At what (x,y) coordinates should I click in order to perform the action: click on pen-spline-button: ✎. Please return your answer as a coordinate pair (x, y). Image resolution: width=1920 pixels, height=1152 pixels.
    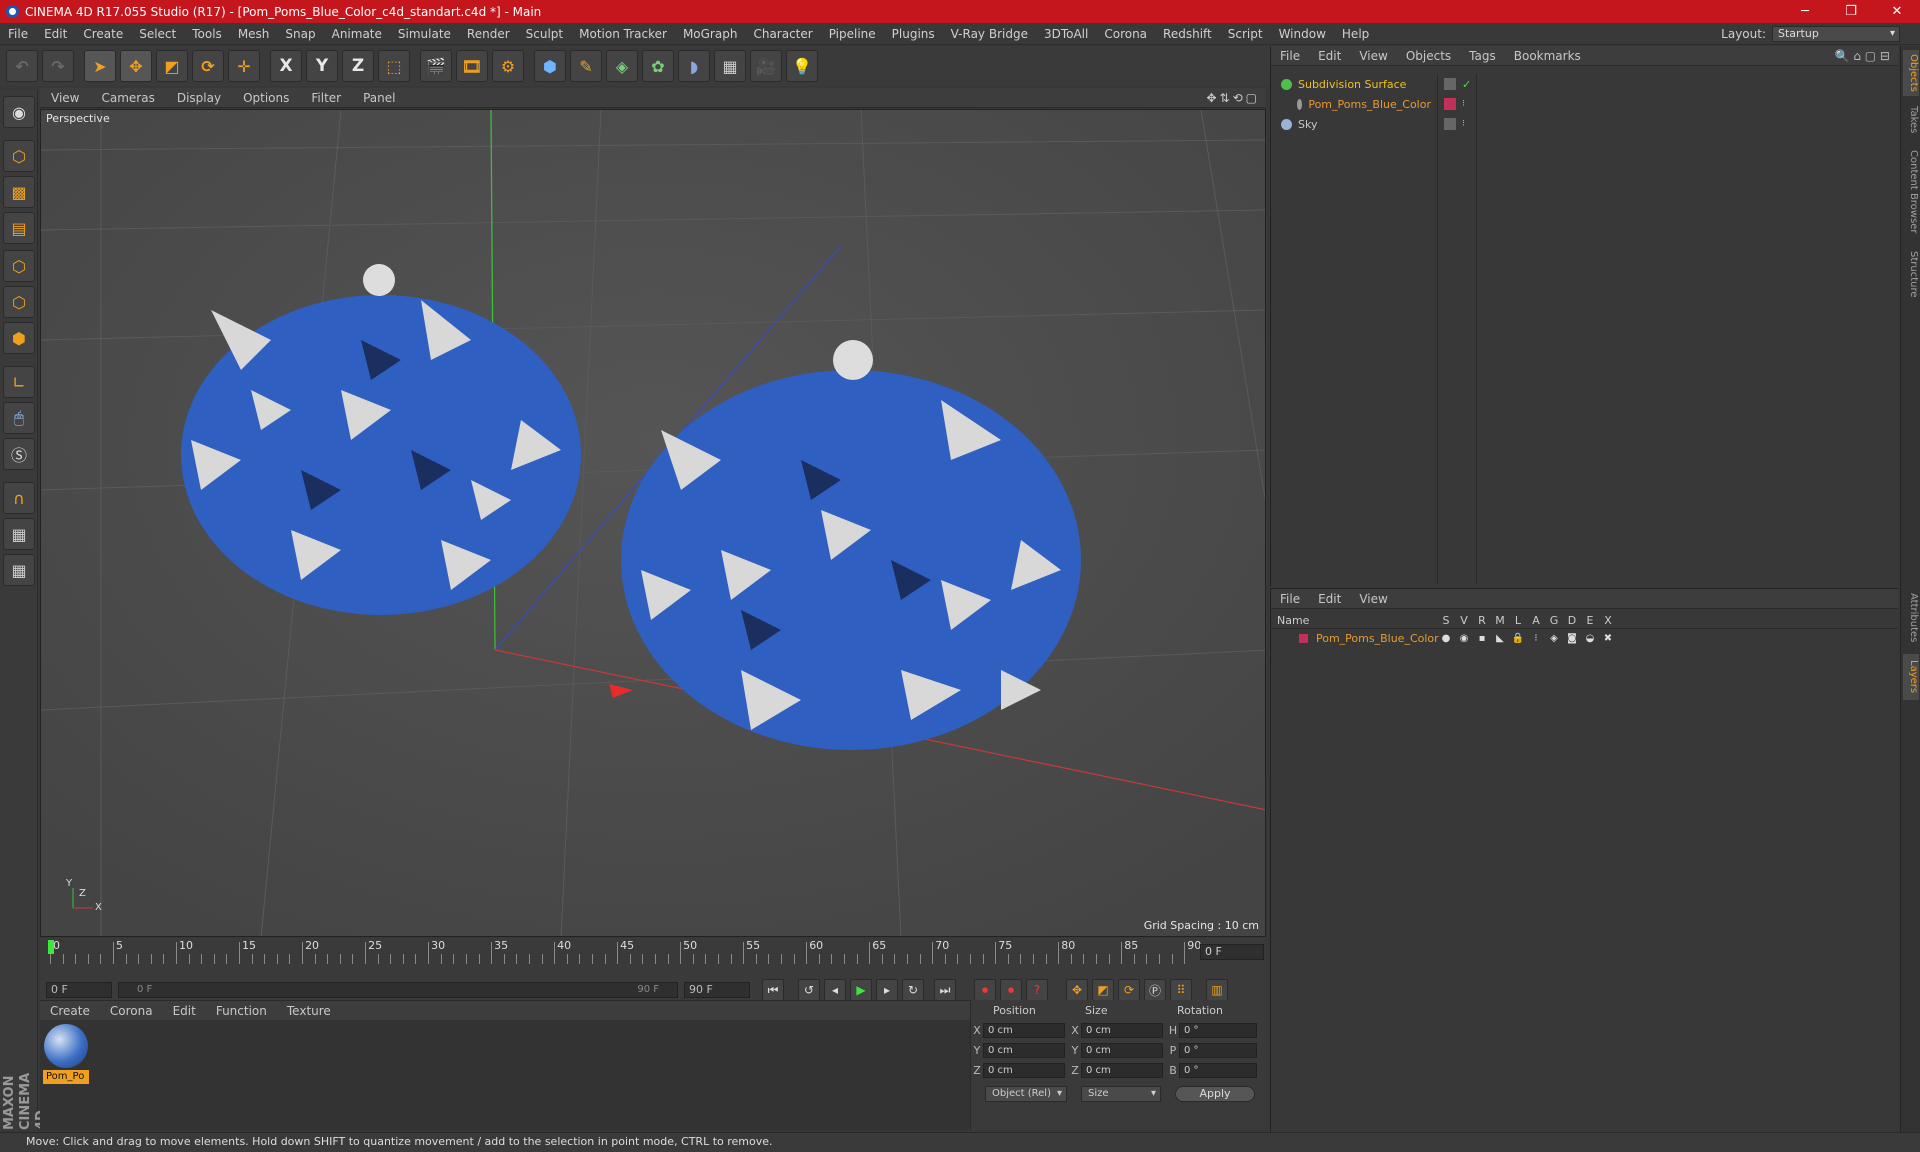
    Looking at the image, I should click on (586, 66).